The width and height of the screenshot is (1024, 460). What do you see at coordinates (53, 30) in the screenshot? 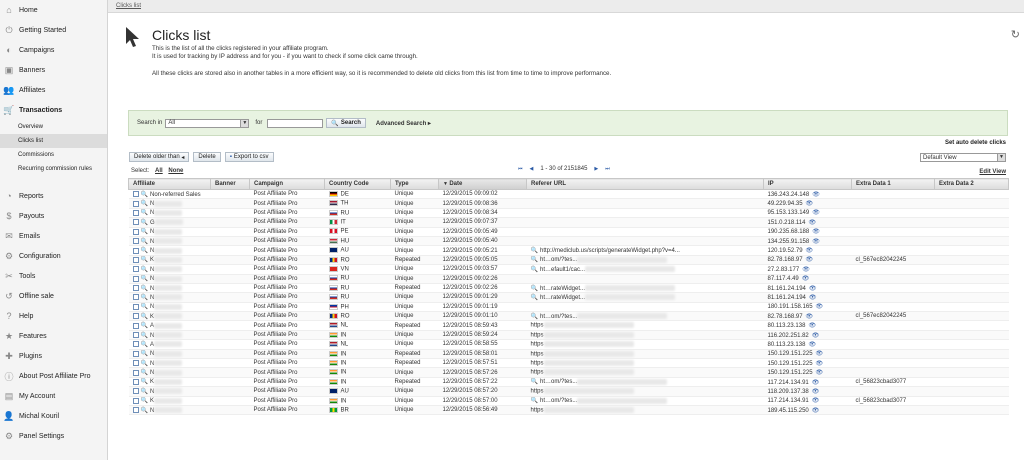
I see `sidebar-item-getting-started: ⏻ Getting Started` at bounding box center [53, 30].